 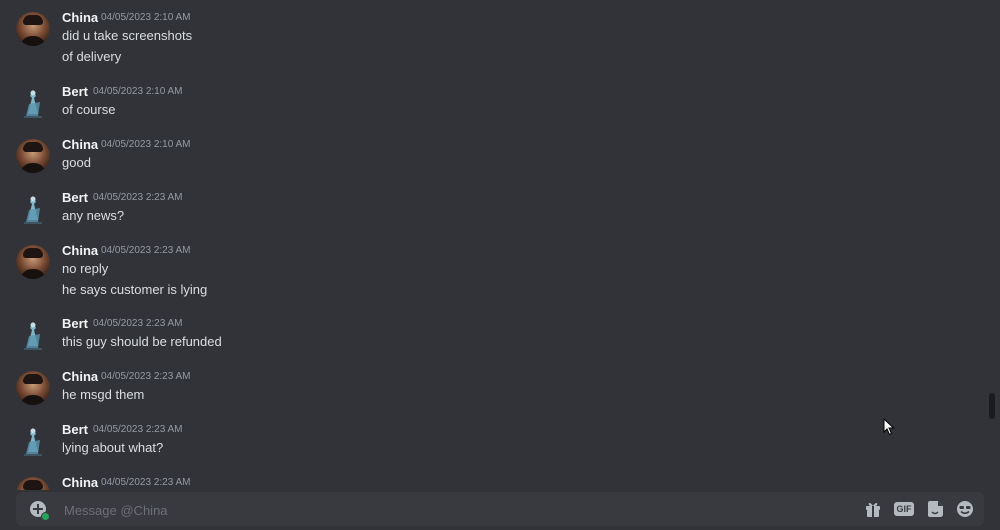 I want to click on message-composer: GIF, so click(x=500, y=510).